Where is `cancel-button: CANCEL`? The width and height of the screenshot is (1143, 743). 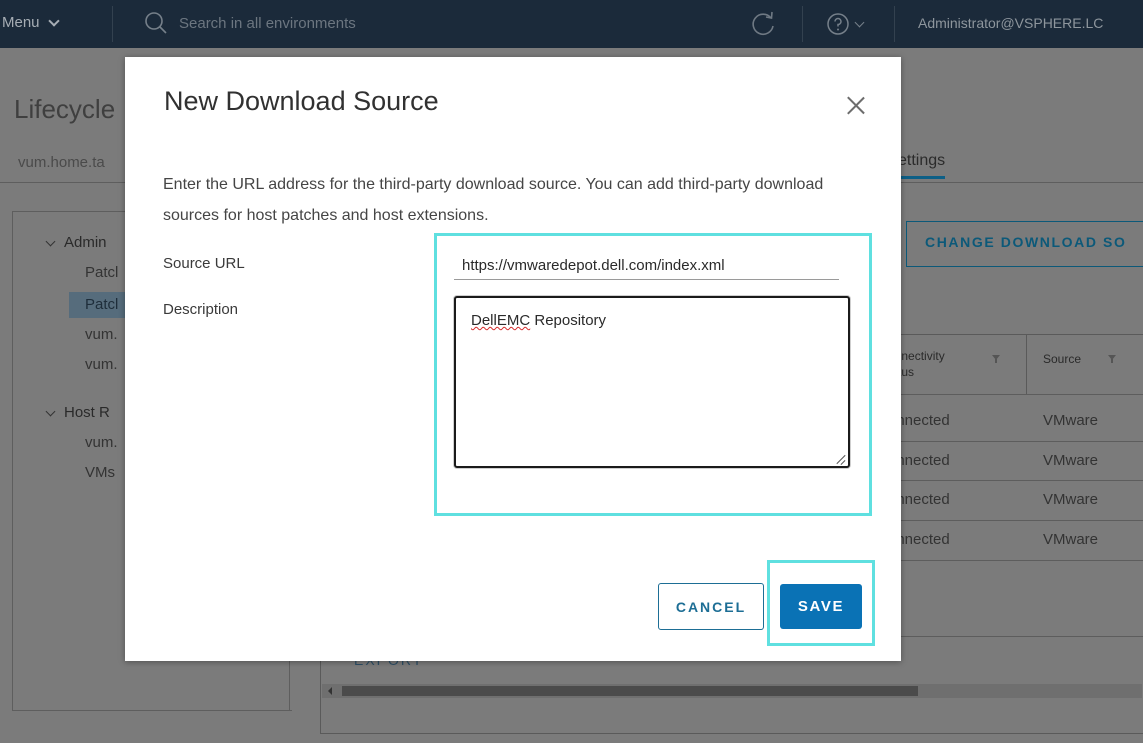 cancel-button: CANCEL is located at coordinates (711, 606).